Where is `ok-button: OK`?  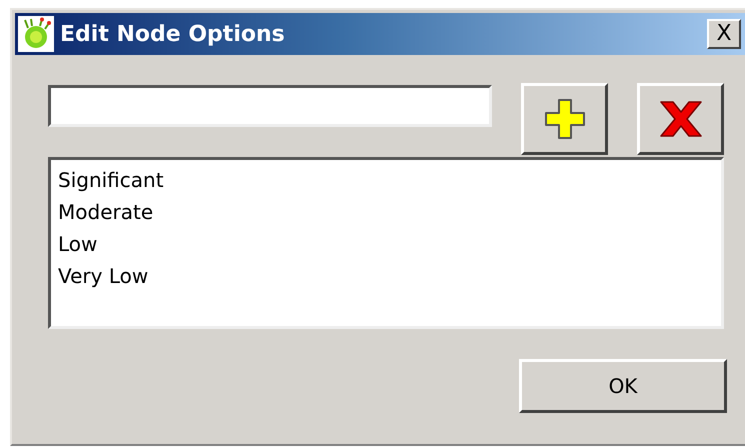
ok-button: OK is located at coordinates (623, 386).